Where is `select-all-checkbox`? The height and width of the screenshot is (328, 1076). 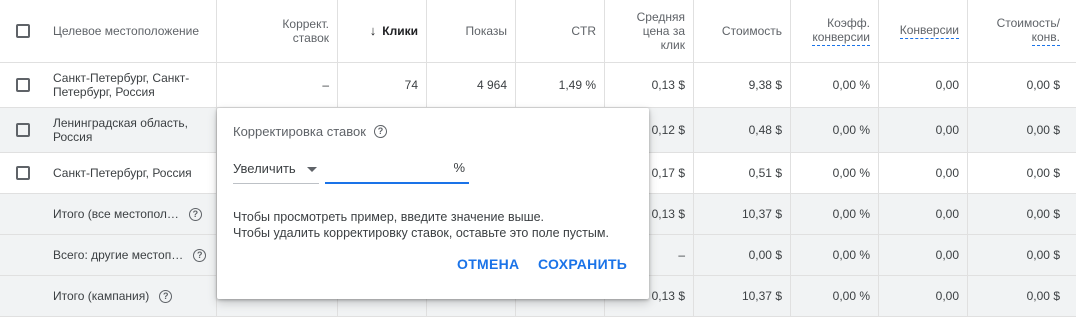 select-all-checkbox is located at coordinates (22, 31).